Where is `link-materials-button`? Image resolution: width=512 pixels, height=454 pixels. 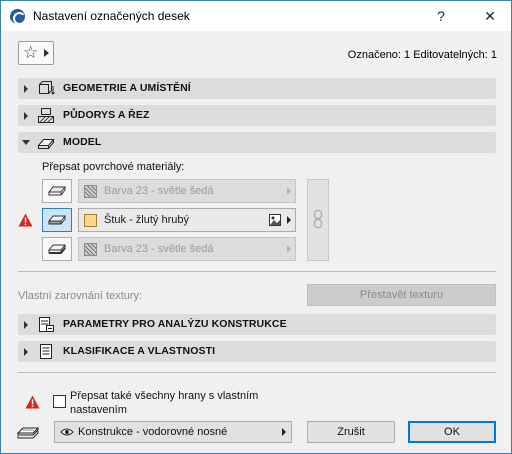
link-materials-button is located at coordinates (318, 220).